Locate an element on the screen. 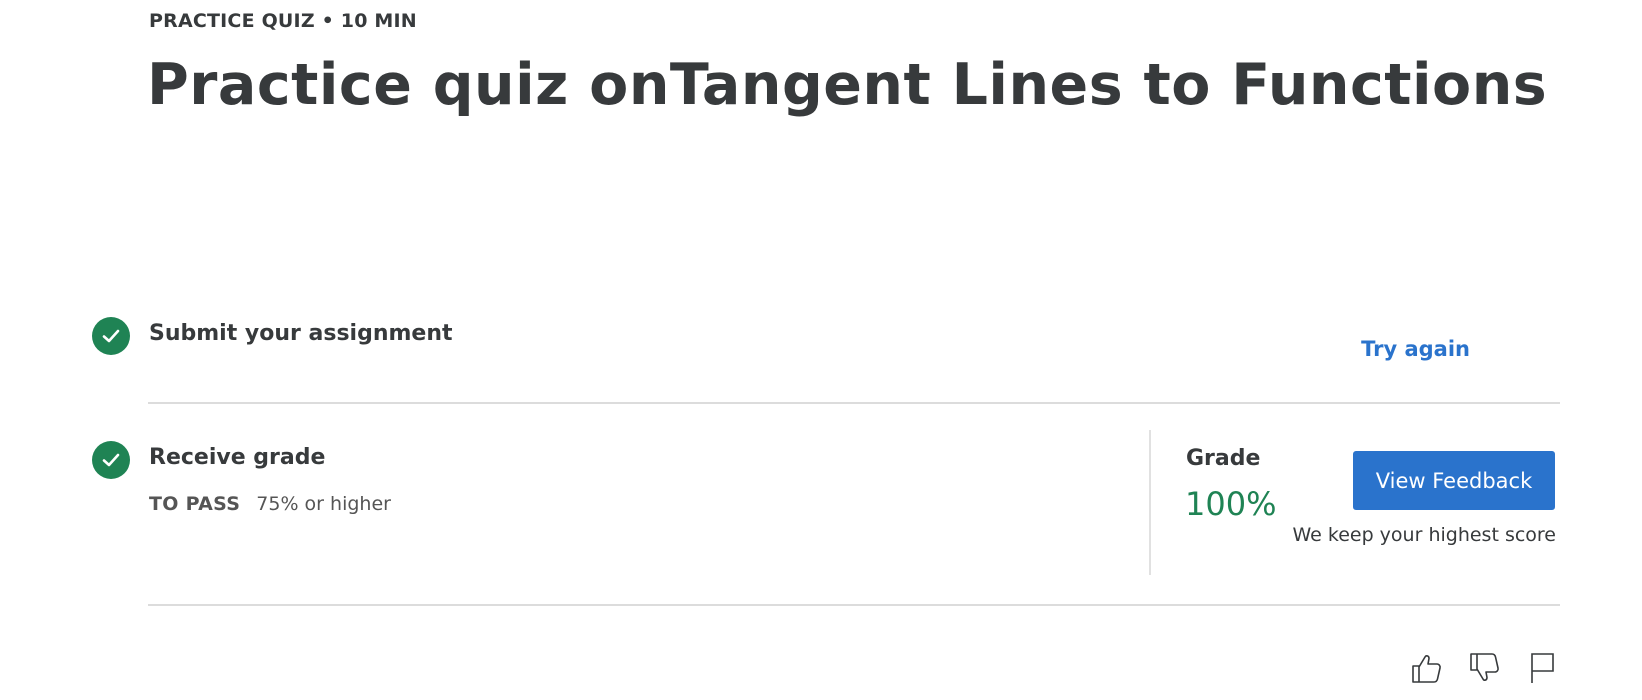 The width and height of the screenshot is (1642, 700). vertical-divider is located at coordinates (1150, 502).